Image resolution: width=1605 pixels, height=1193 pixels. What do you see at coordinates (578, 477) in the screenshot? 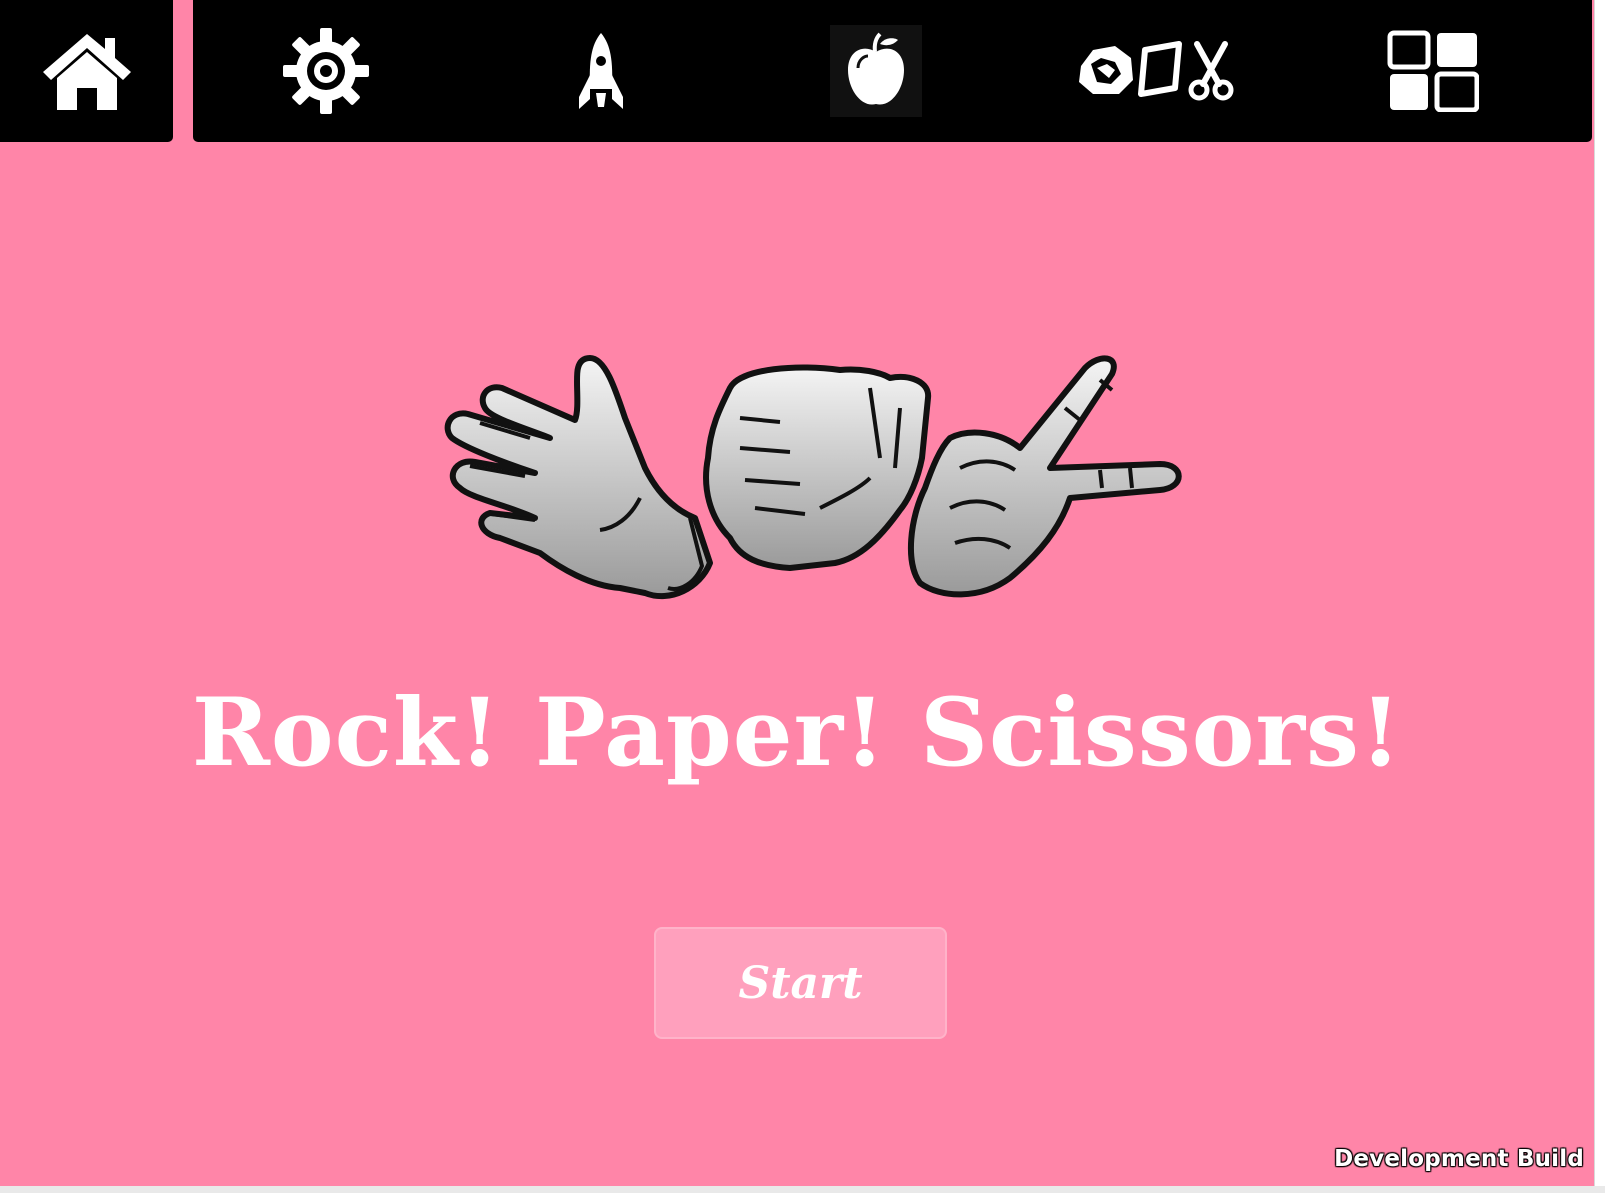
I see `paper-hand` at bounding box center [578, 477].